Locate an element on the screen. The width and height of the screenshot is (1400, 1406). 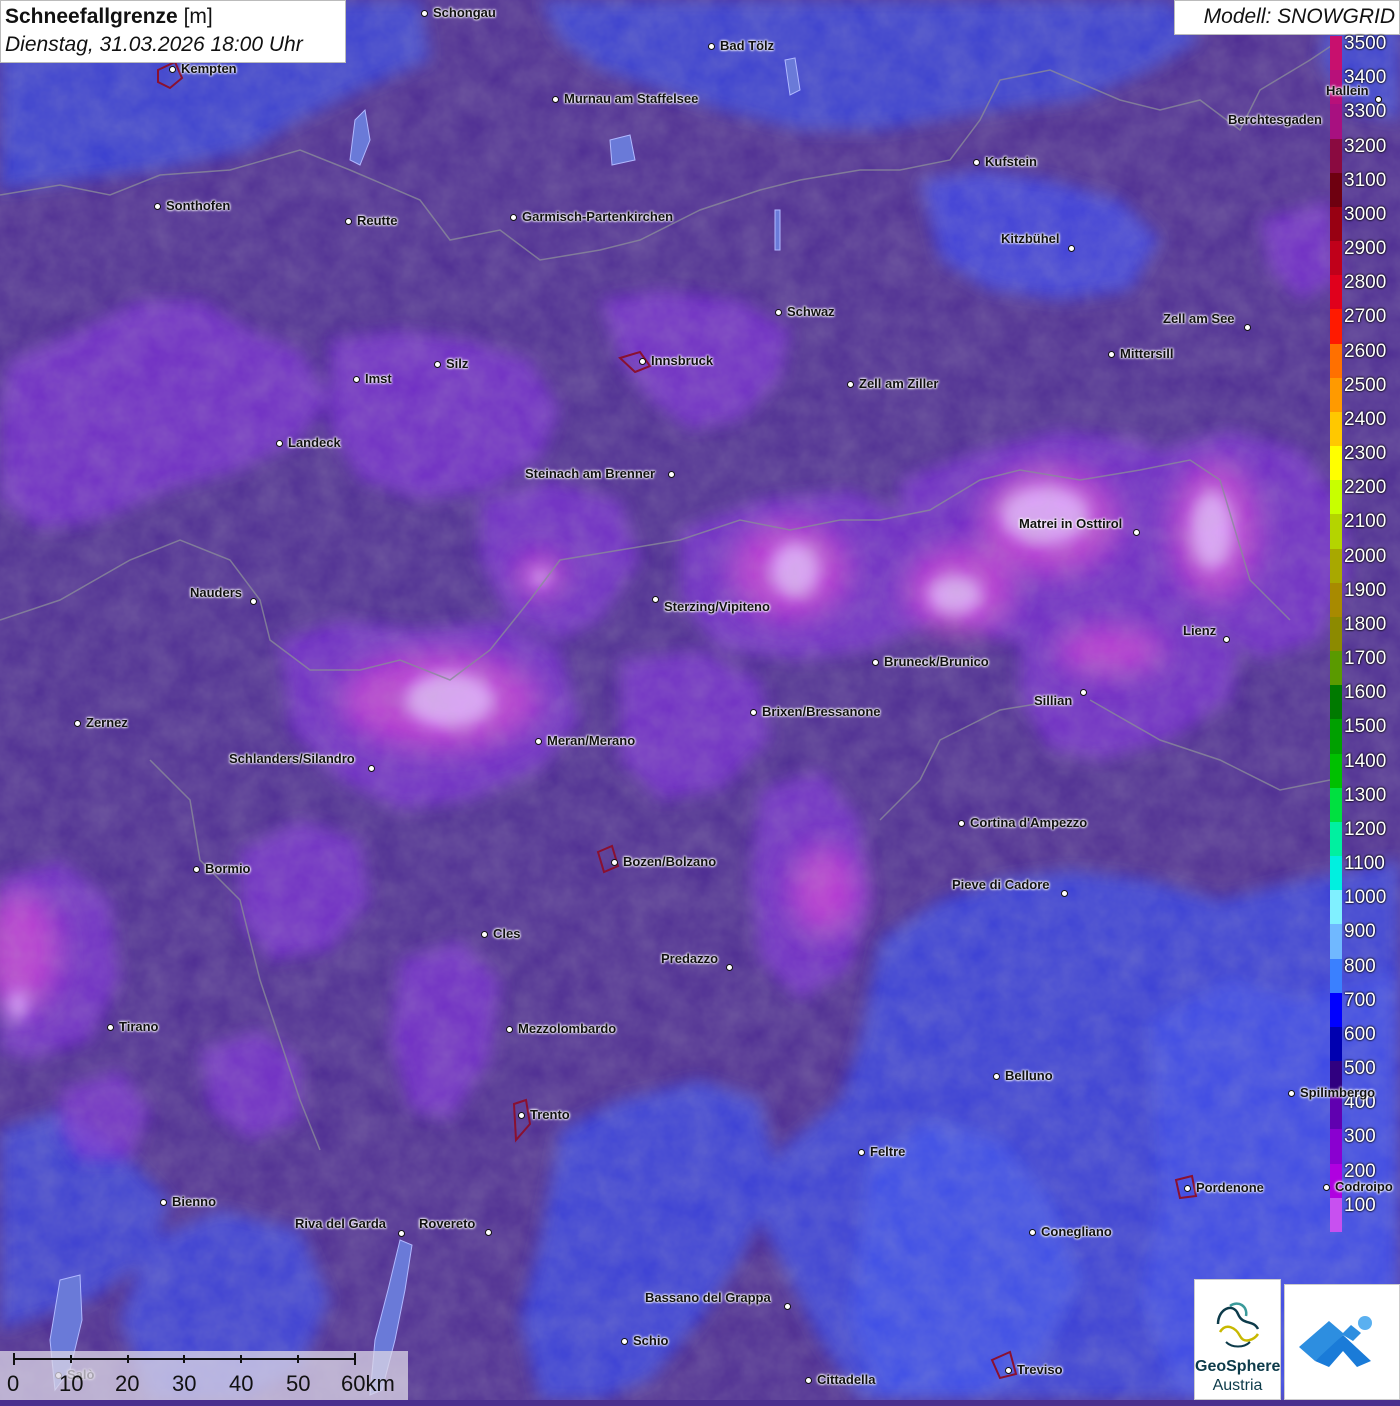
city-label: Brixen/Bressanone is located at coordinates (821, 711).